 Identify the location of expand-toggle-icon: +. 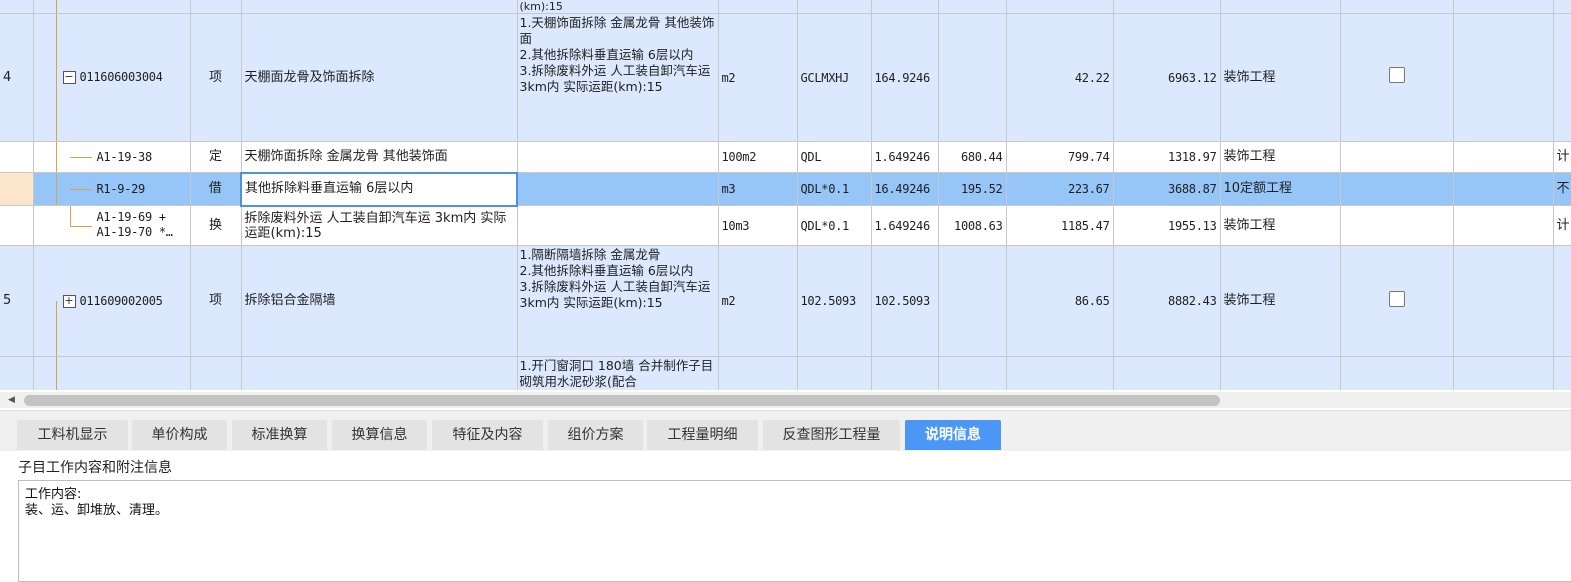
(69, 301).